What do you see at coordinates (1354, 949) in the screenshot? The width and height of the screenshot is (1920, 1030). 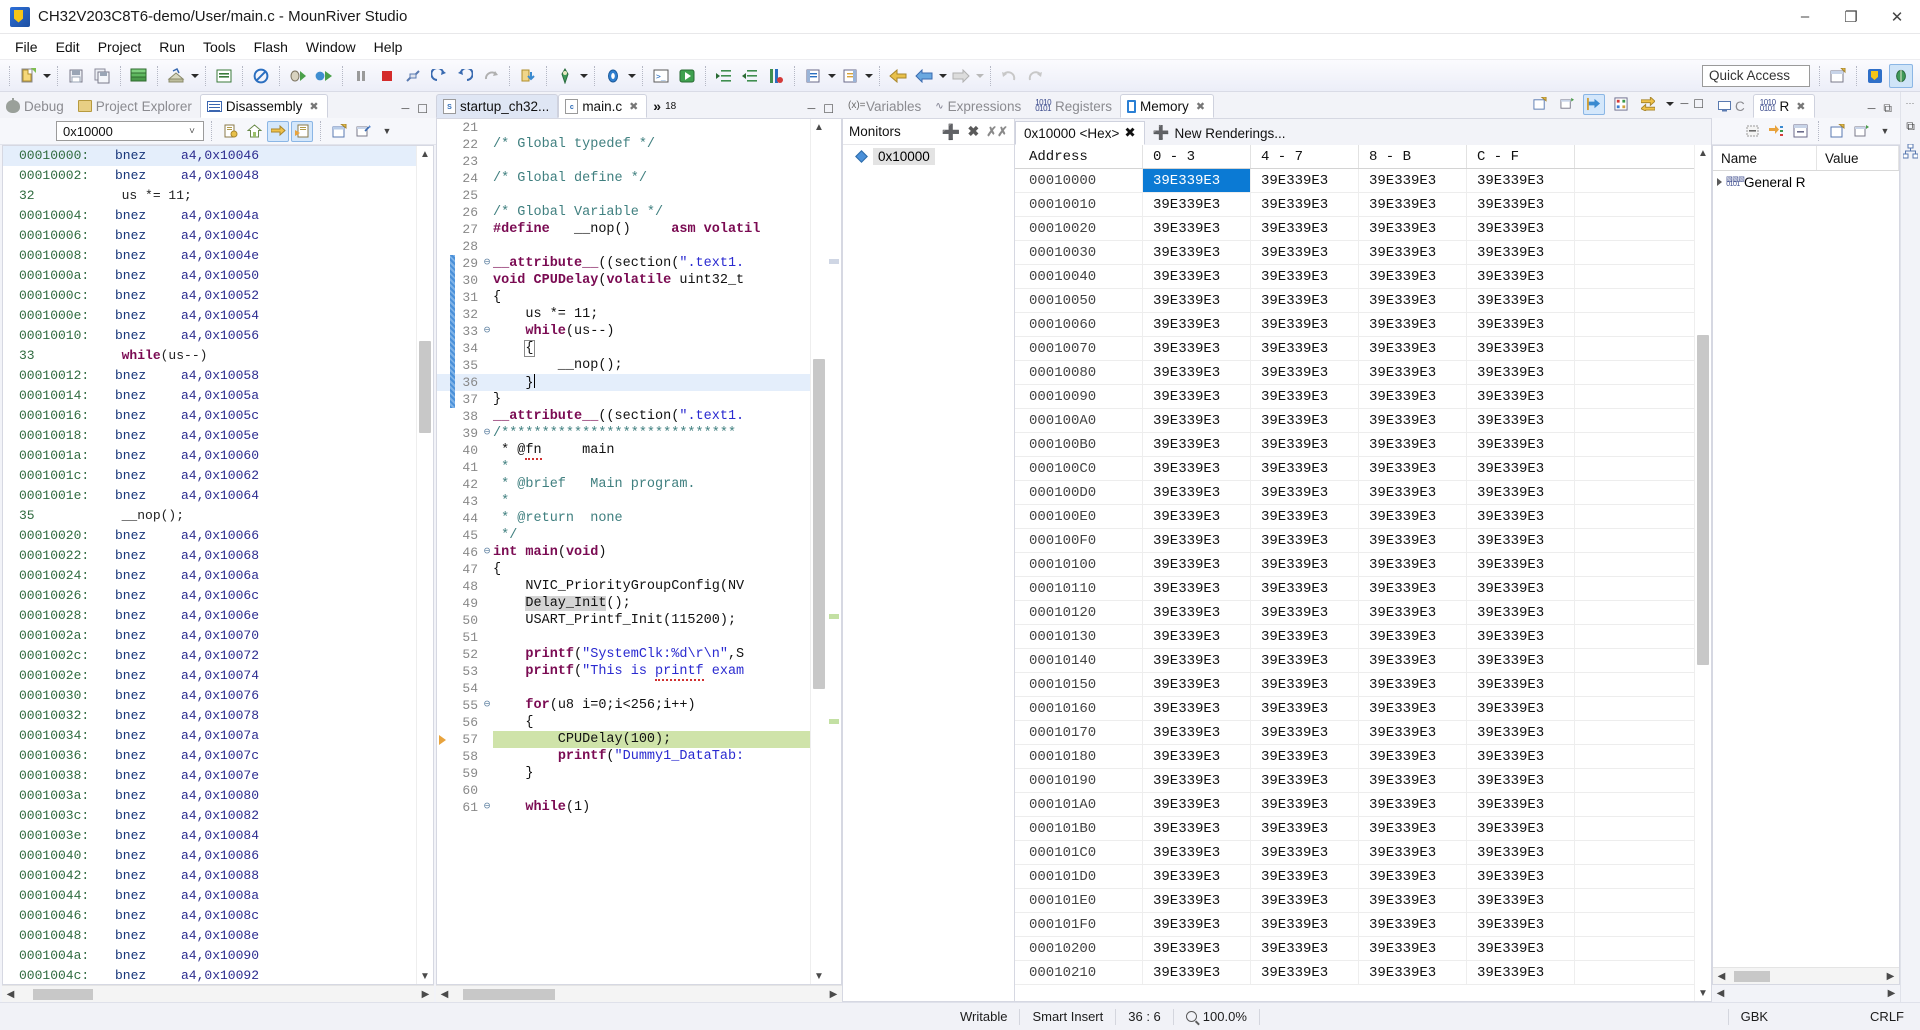 I see `memory-row: 00010200 39E339E3 39E339E3 39E339E3 39E339E3` at bounding box center [1354, 949].